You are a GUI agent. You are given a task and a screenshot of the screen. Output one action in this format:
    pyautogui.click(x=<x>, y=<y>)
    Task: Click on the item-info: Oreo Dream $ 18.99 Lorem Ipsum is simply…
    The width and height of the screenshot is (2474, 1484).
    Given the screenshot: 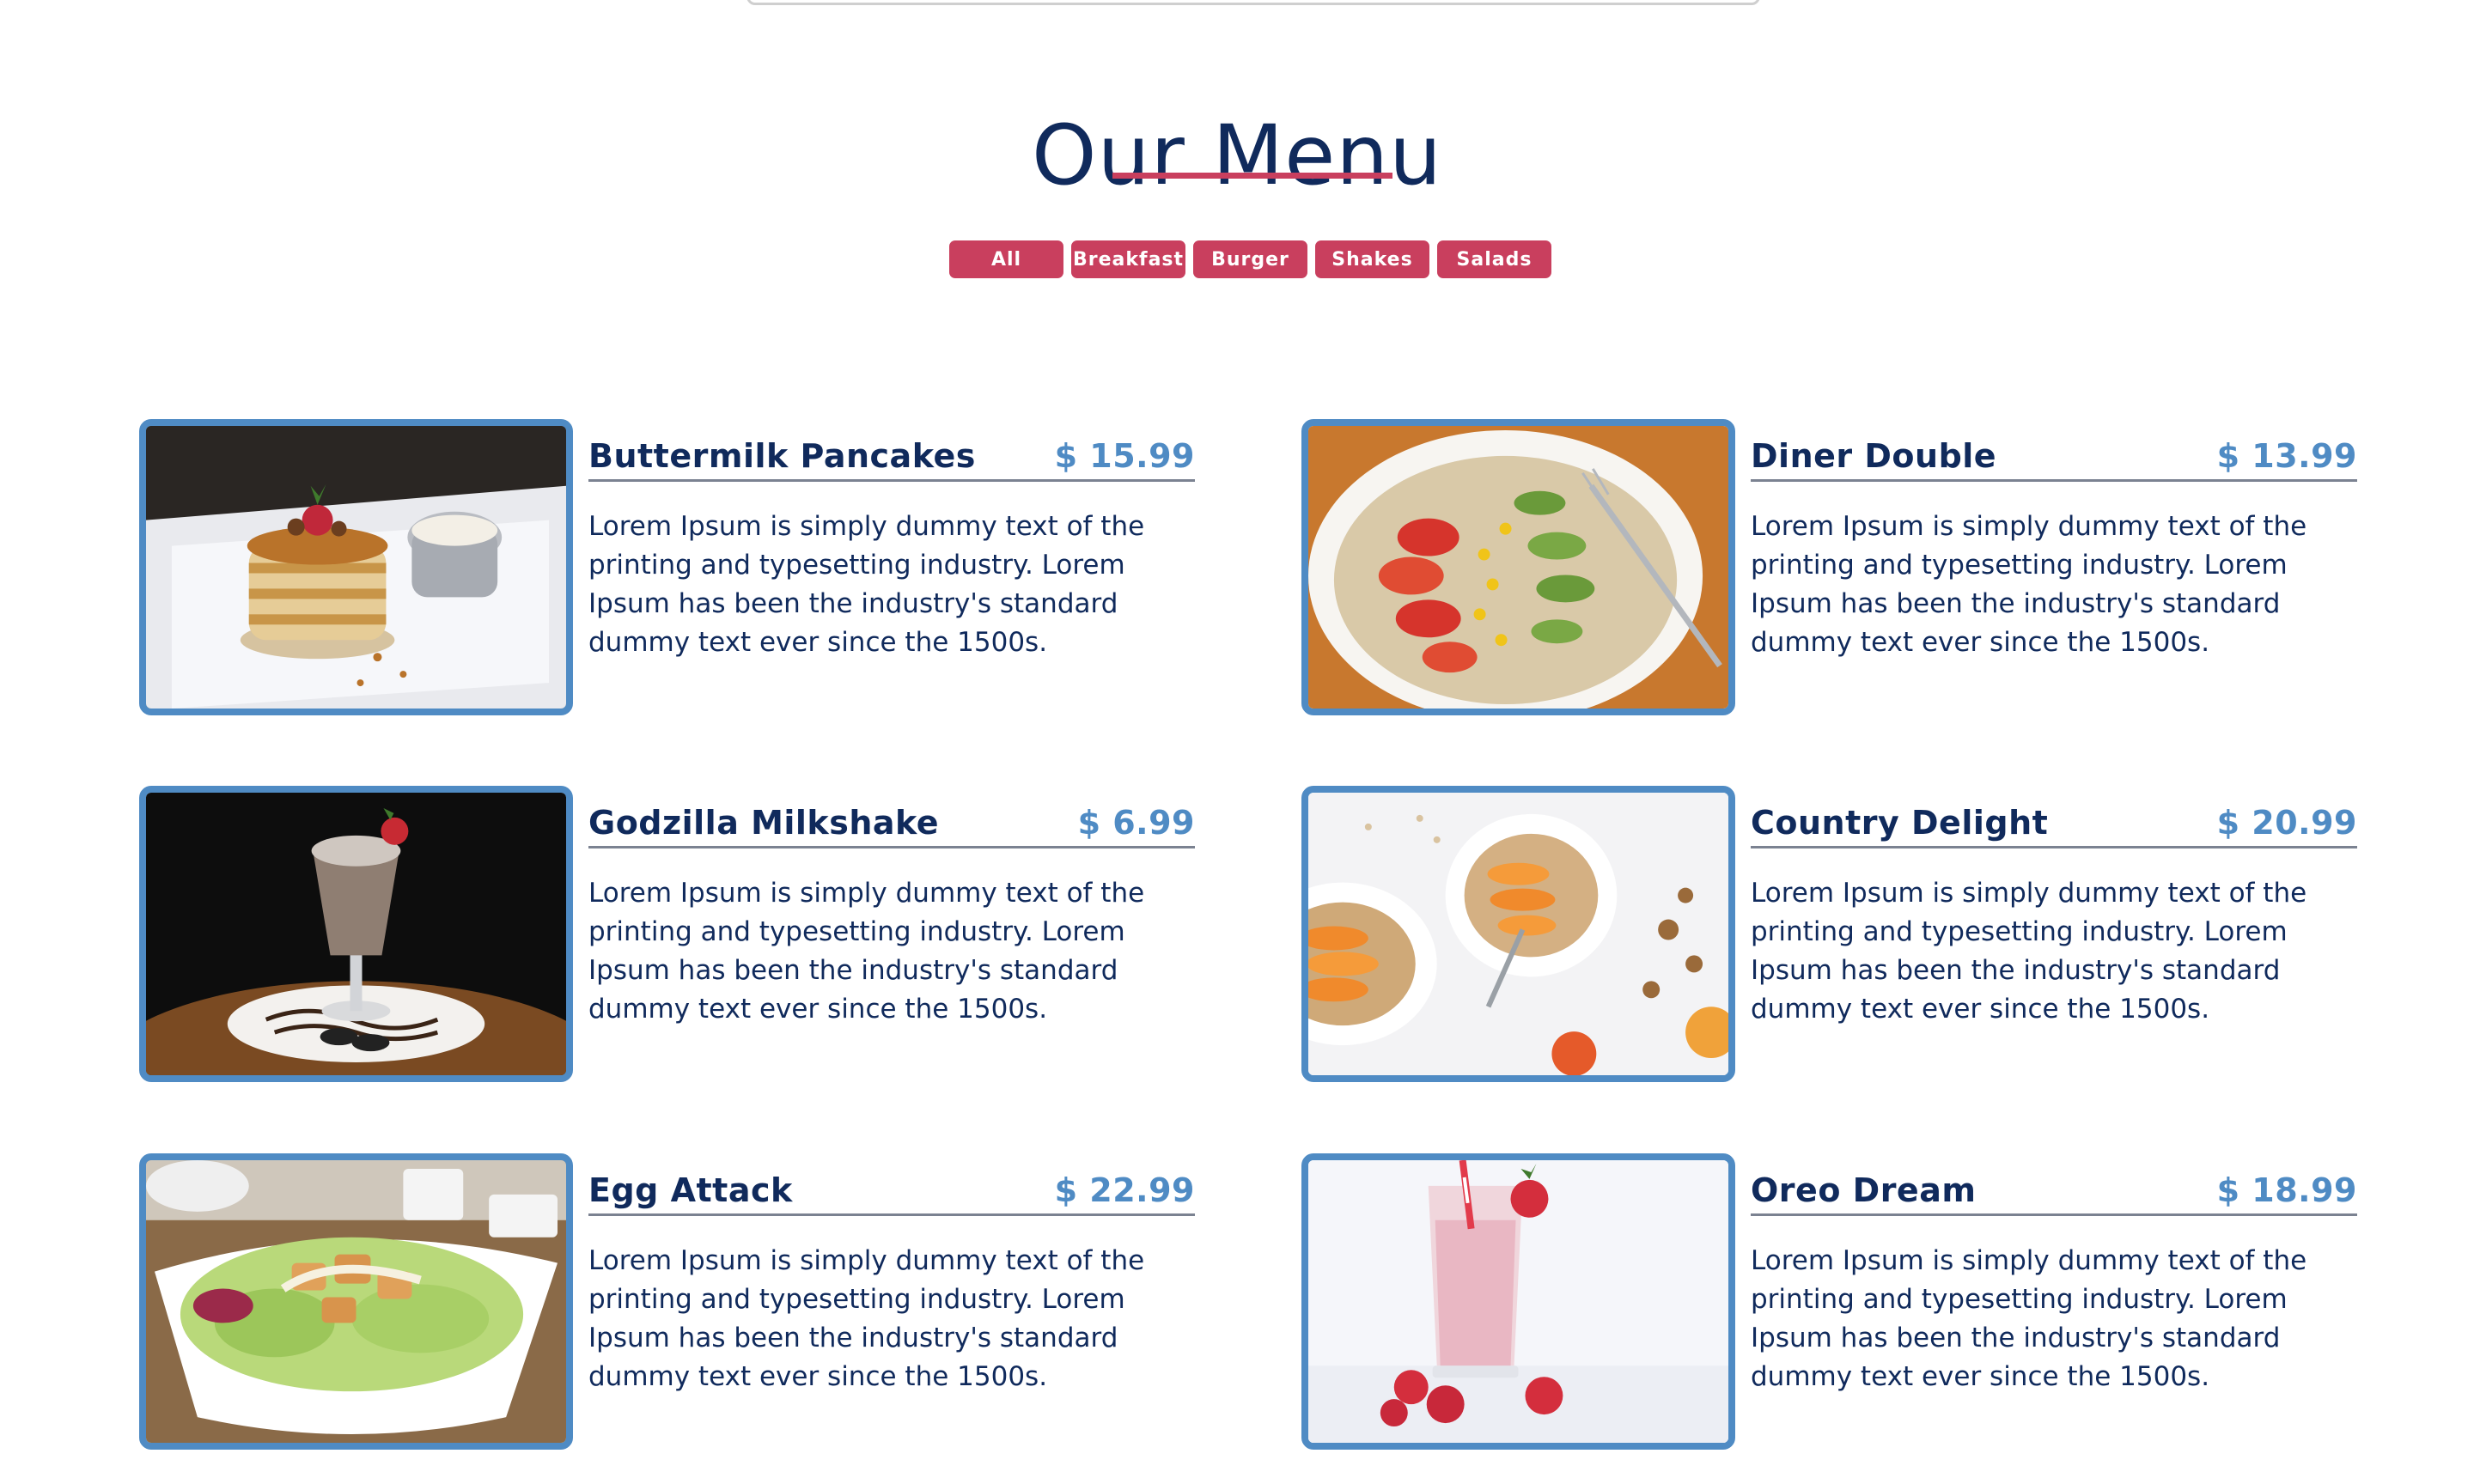 What is the action you would take?
    pyautogui.click(x=2054, y=1283)
    